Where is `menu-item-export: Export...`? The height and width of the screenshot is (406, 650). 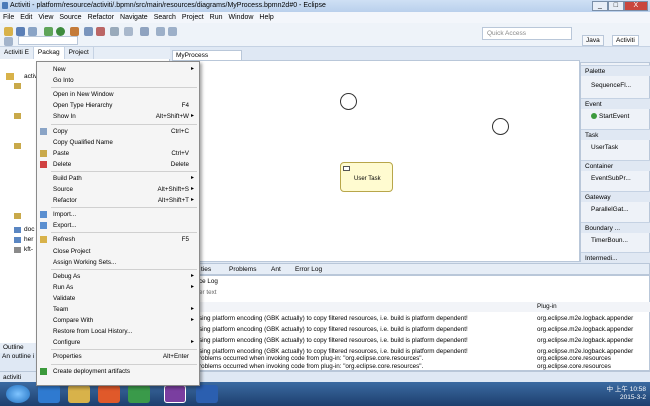
menu-item-export: Export... is located at coordinates (118, 225).